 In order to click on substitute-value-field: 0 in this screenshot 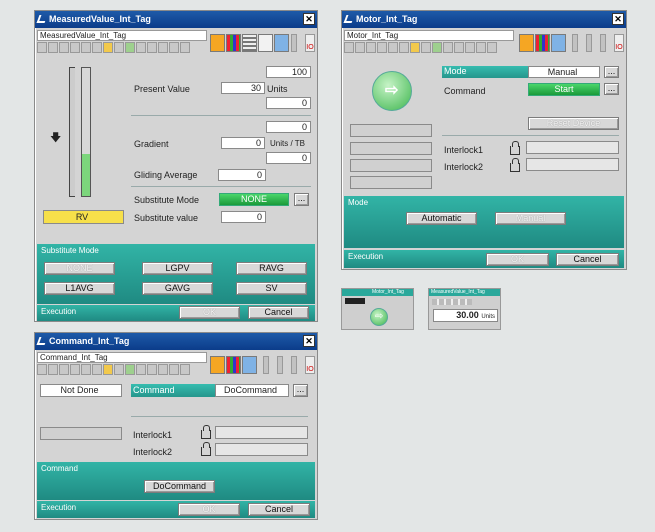, I will do `click(243, 217)`.